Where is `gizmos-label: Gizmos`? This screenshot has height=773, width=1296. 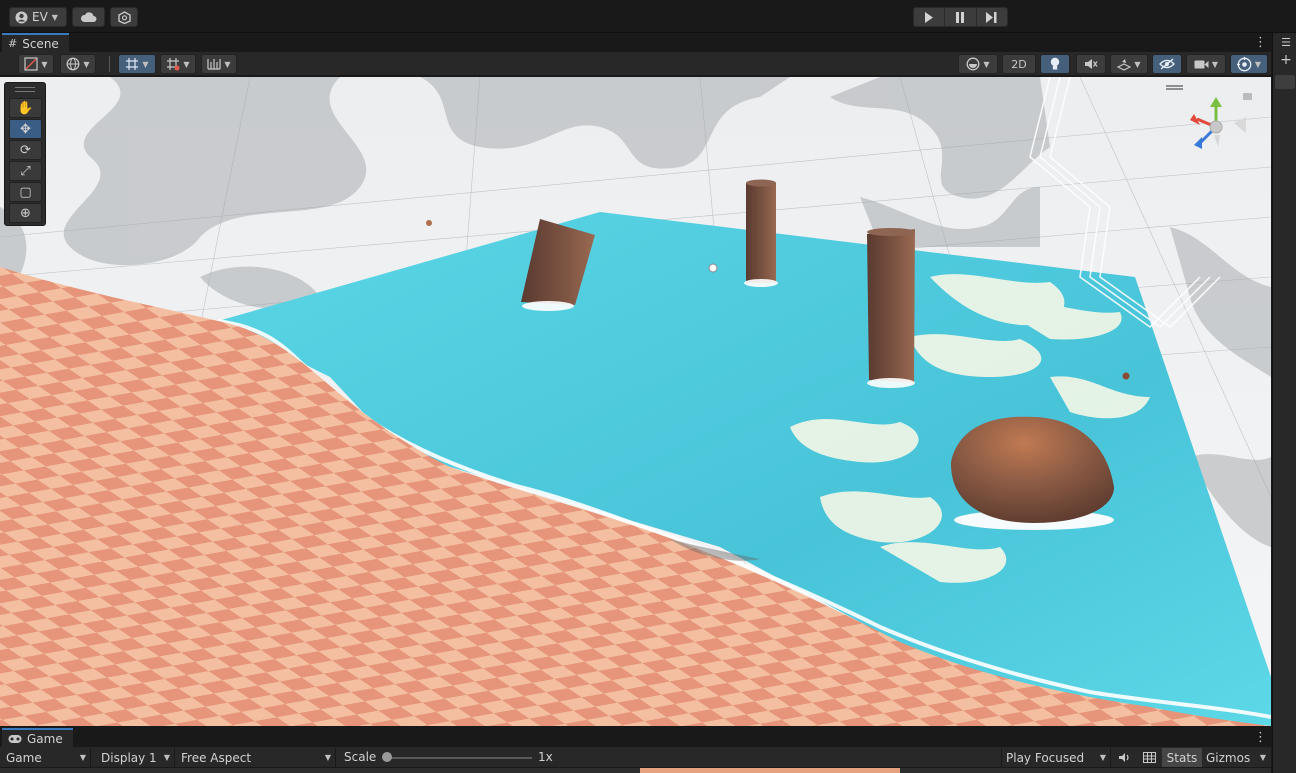
gizmos-label: Gizmos is located at coordinates (1228, 757).